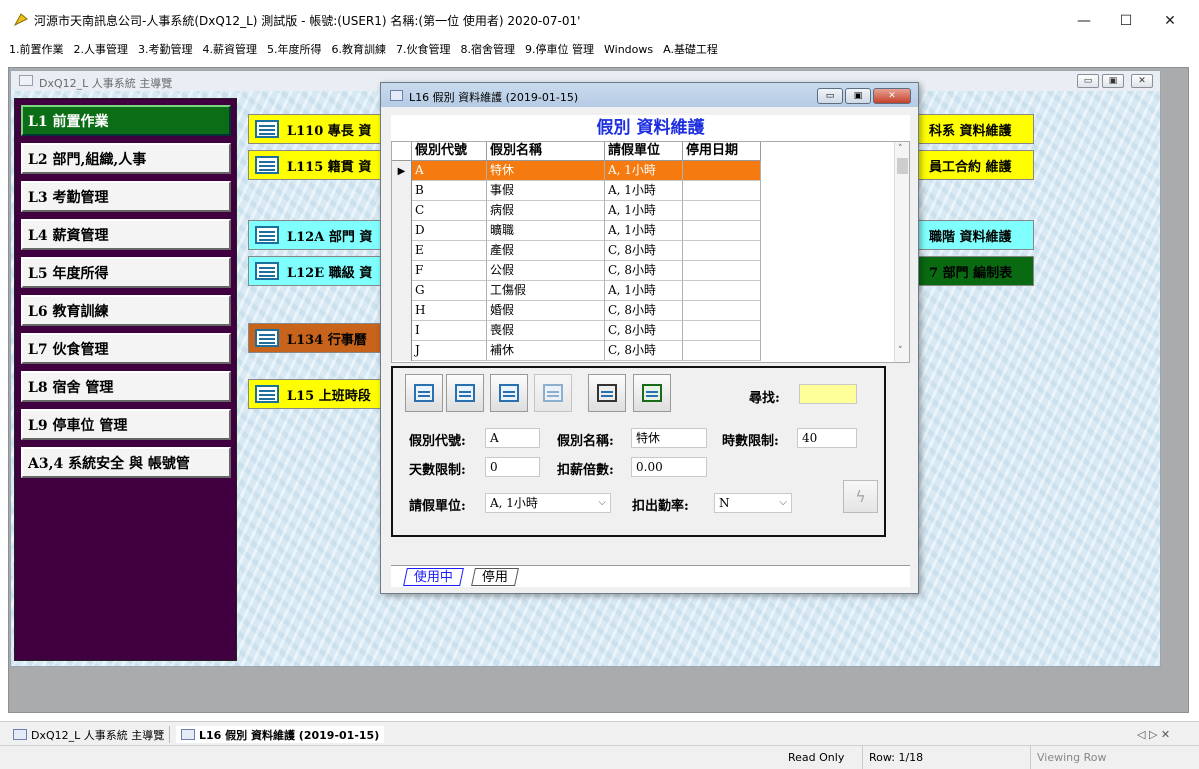 The height and width of the screenshot is (769, 1199). I want to click on sidebar-item-4: L4 薪資管理, so click(126, 234).